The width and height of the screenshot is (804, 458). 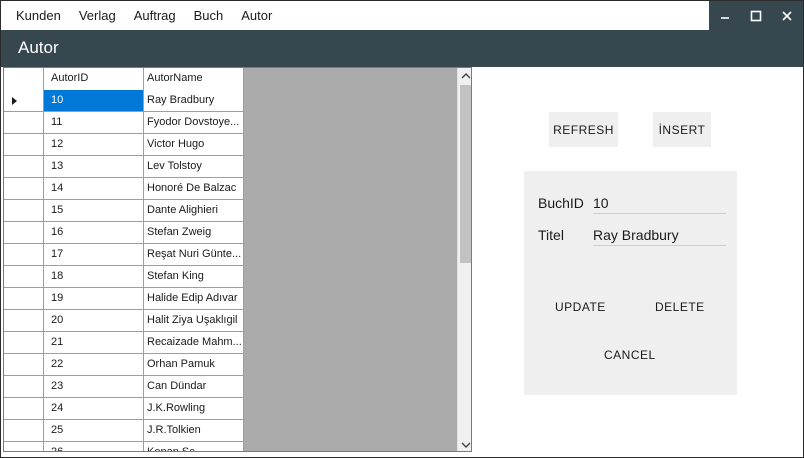 I want to click on table-row: 16 Stefan Zweig, so click(x=124, y=233).